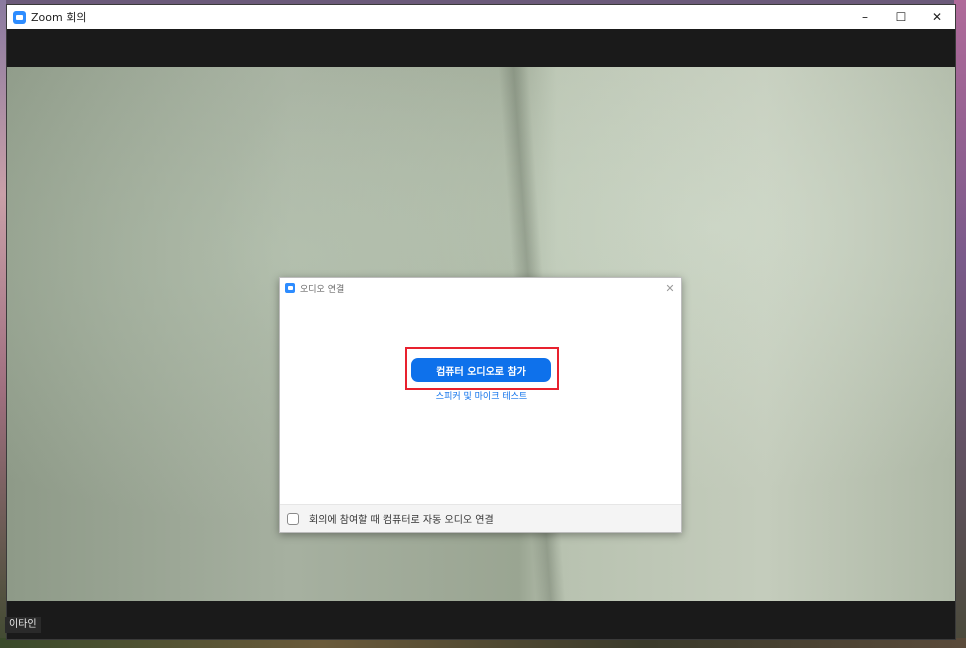  I want to click on window-title: Zoom 회의, so click(59, 17).